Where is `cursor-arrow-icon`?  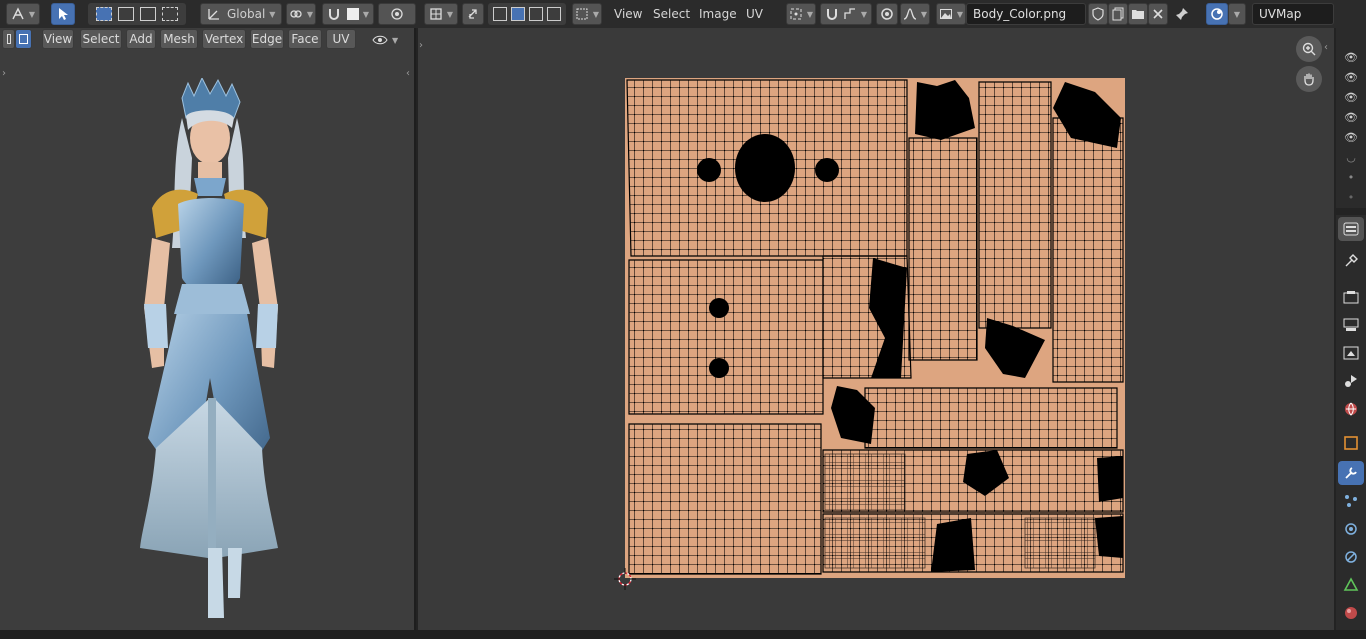 cursor-arrow-icon is located at coordinates (63, 14).